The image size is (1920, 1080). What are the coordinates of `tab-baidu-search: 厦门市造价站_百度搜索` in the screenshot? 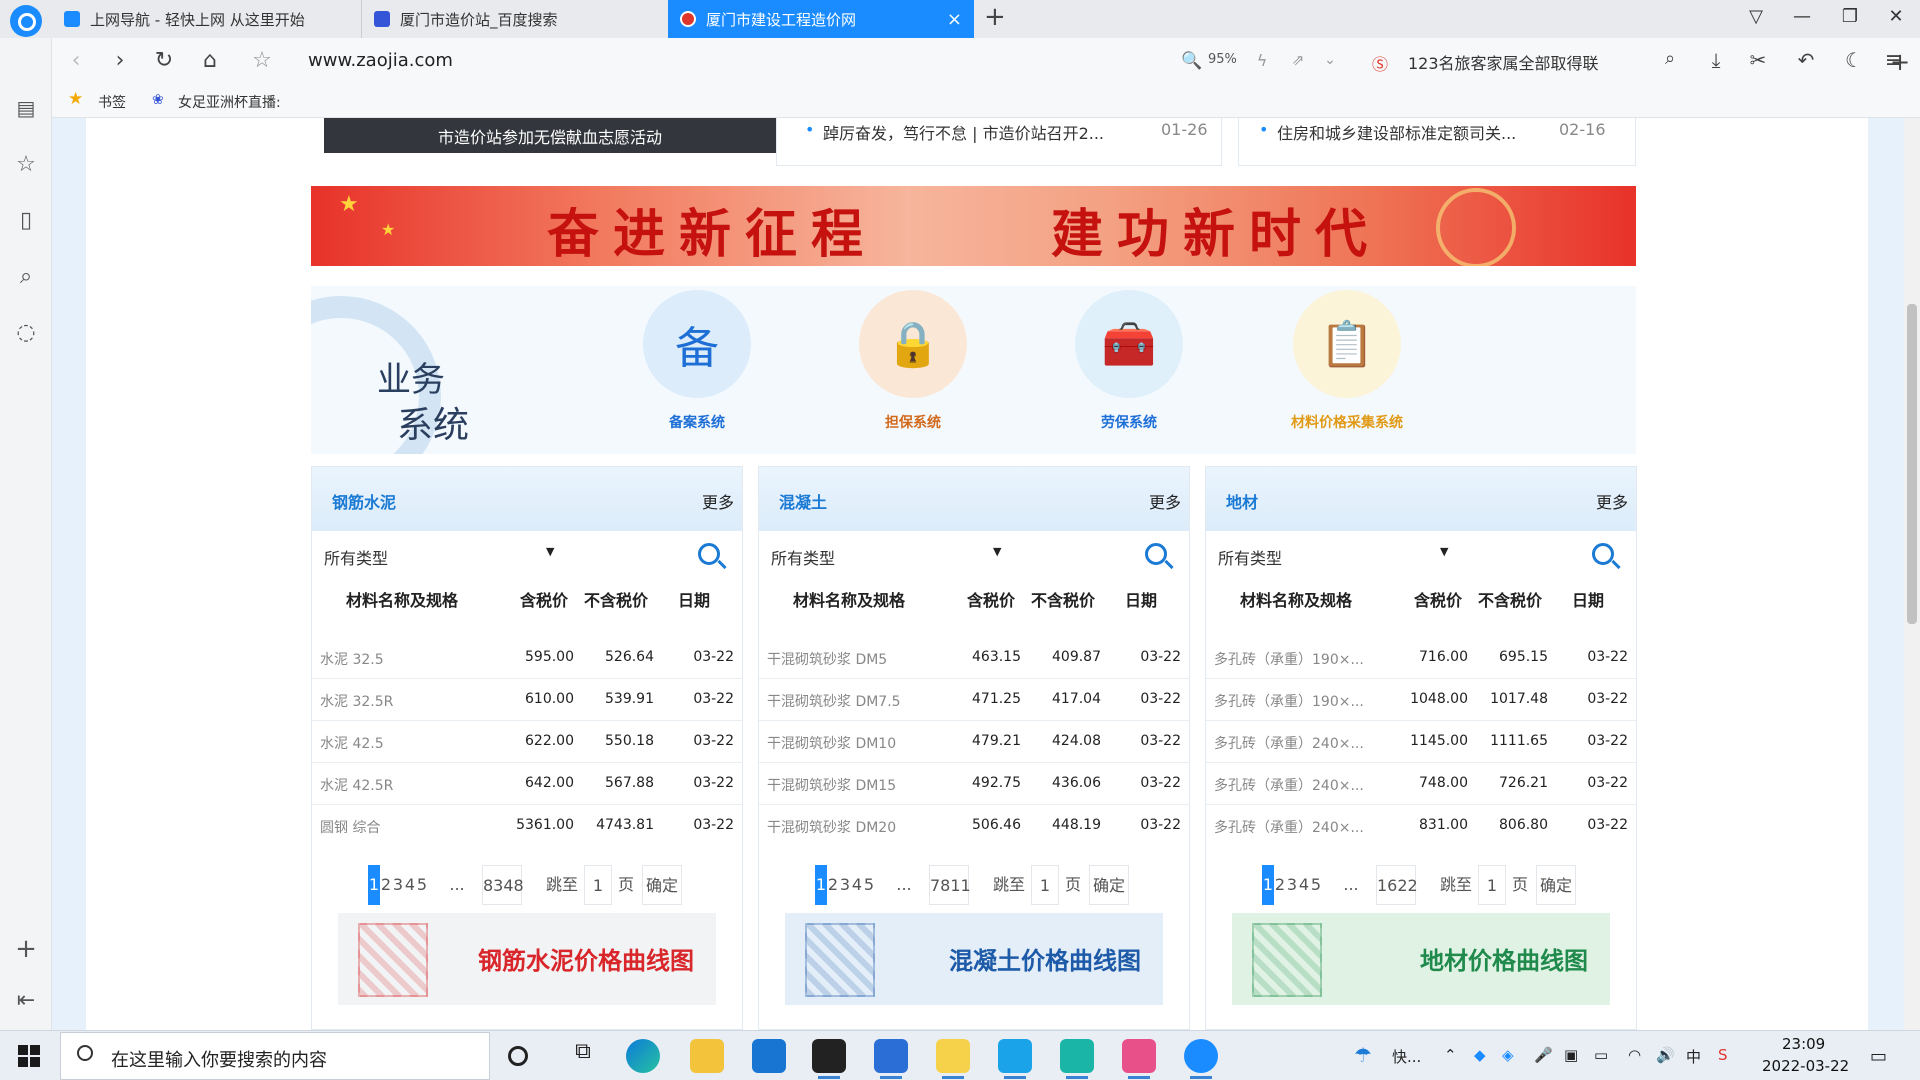 It's located at (515, 19).